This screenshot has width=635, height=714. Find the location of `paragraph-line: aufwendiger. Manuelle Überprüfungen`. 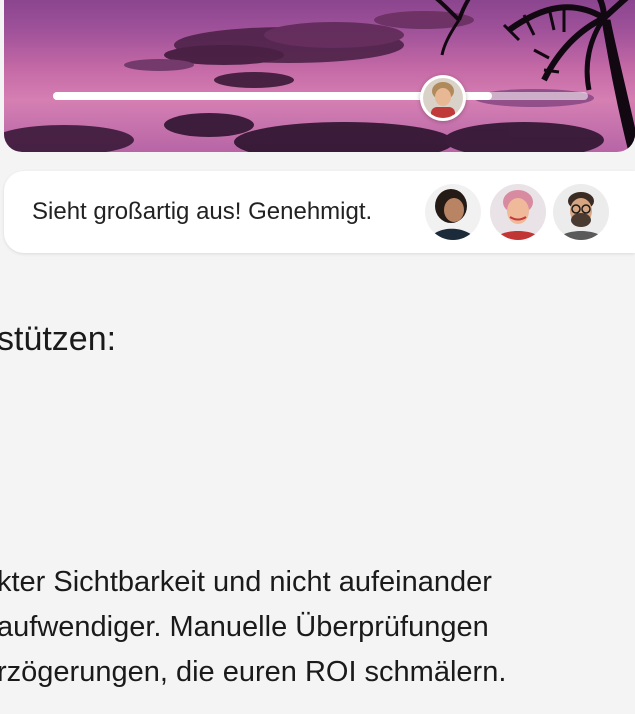

paragraph-line: aufwendiger. Manuelle Überprüfungen is located at coordinates (244, 627).